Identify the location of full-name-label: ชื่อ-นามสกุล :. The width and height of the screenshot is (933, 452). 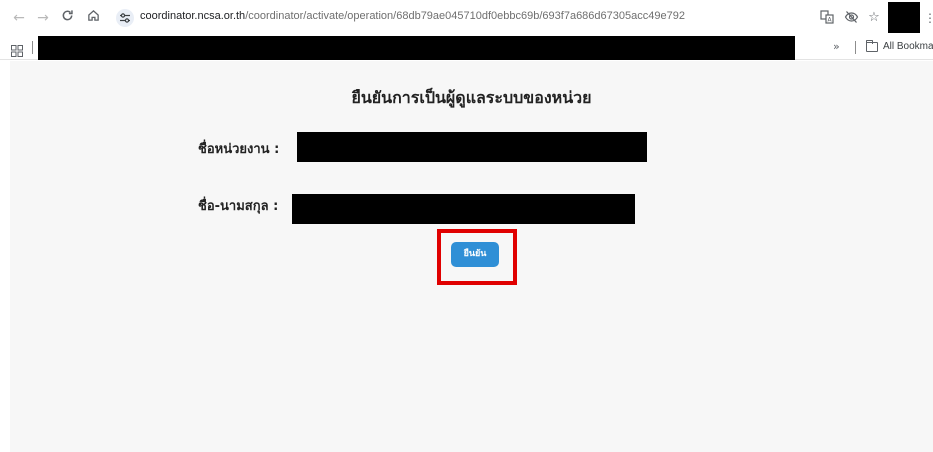
(238, 206).